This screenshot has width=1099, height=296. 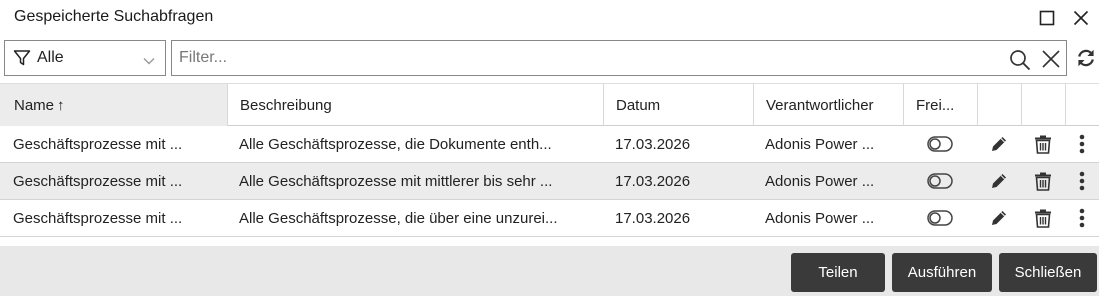 I want to click on title-bar: Gespeicherte Suchabfragen, so click(x=549, y=18).